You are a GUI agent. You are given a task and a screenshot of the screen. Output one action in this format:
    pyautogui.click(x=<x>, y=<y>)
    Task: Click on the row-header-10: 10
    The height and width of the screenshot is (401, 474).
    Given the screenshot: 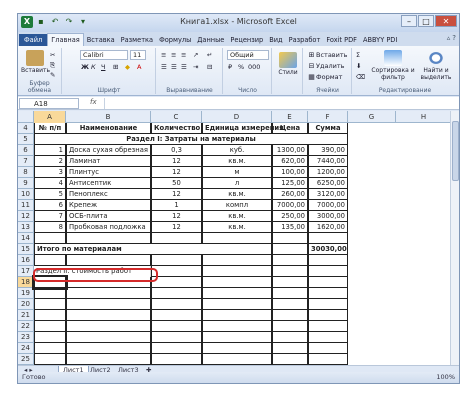 What is the action you would take?
    pyautogui.click(x=26, y=194)
    